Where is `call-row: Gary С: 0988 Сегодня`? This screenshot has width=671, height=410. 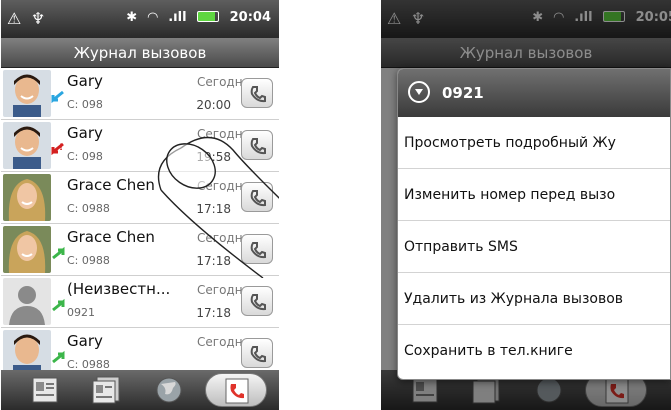
call-row: Gary С: 0988 Сегодня is located at coordinates (140, 349).